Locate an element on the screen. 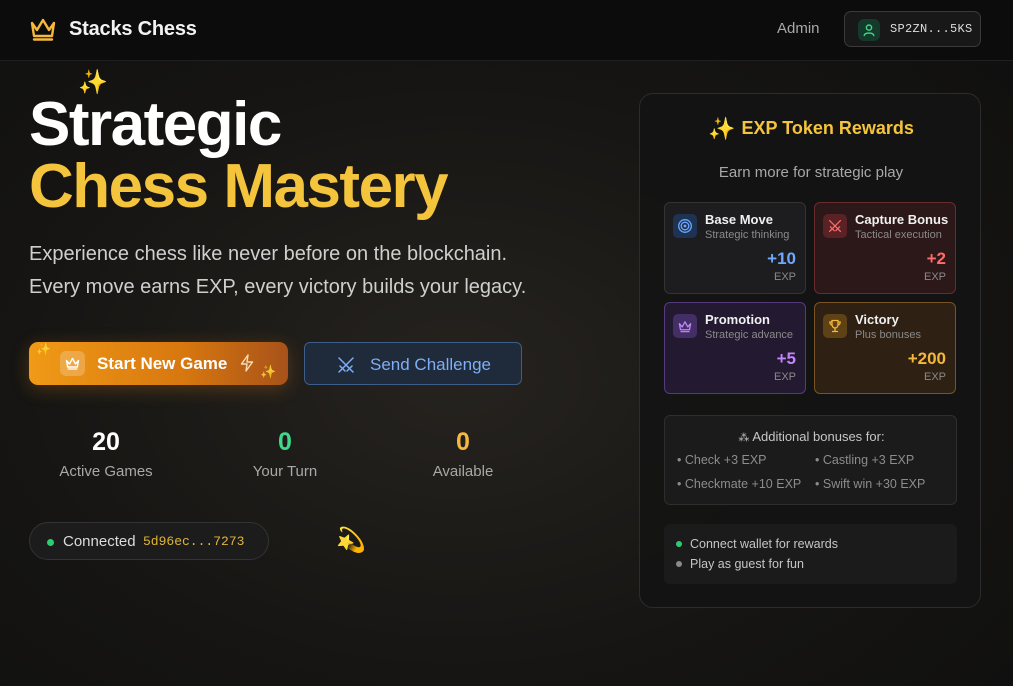 The height and width of the screenshot is (686, 1013). bonus-item: • Swift win +30 EXP is located at coordinates (870, 484).